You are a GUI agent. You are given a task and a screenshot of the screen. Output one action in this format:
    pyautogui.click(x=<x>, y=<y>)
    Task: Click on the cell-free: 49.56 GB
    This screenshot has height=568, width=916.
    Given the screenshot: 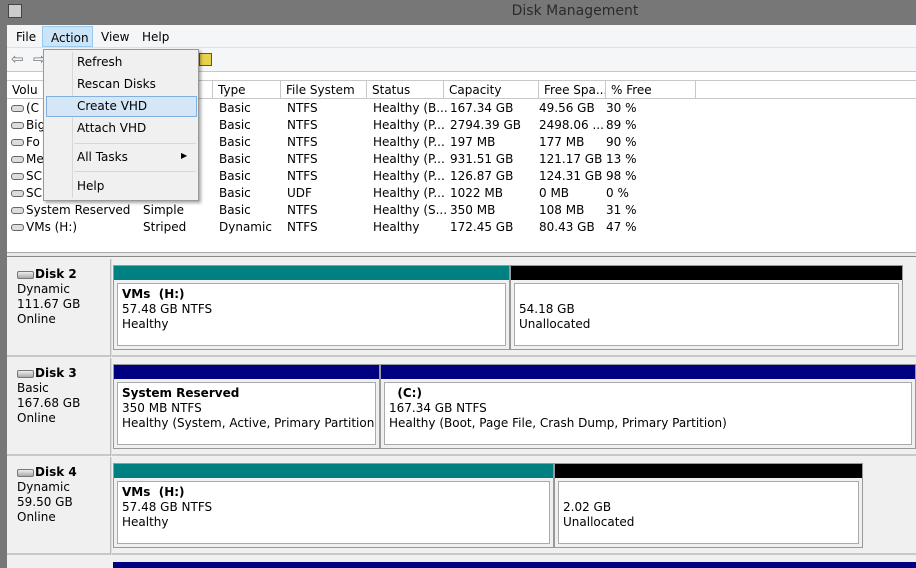 What is the action you would take?
    pyautogui.click(x=567, y=108)
    